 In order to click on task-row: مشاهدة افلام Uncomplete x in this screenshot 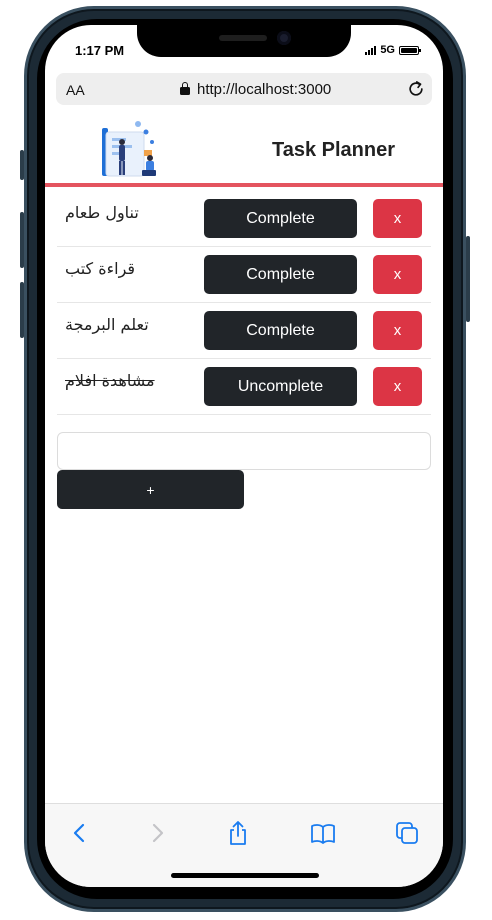, I will do `click(244, 387)`.